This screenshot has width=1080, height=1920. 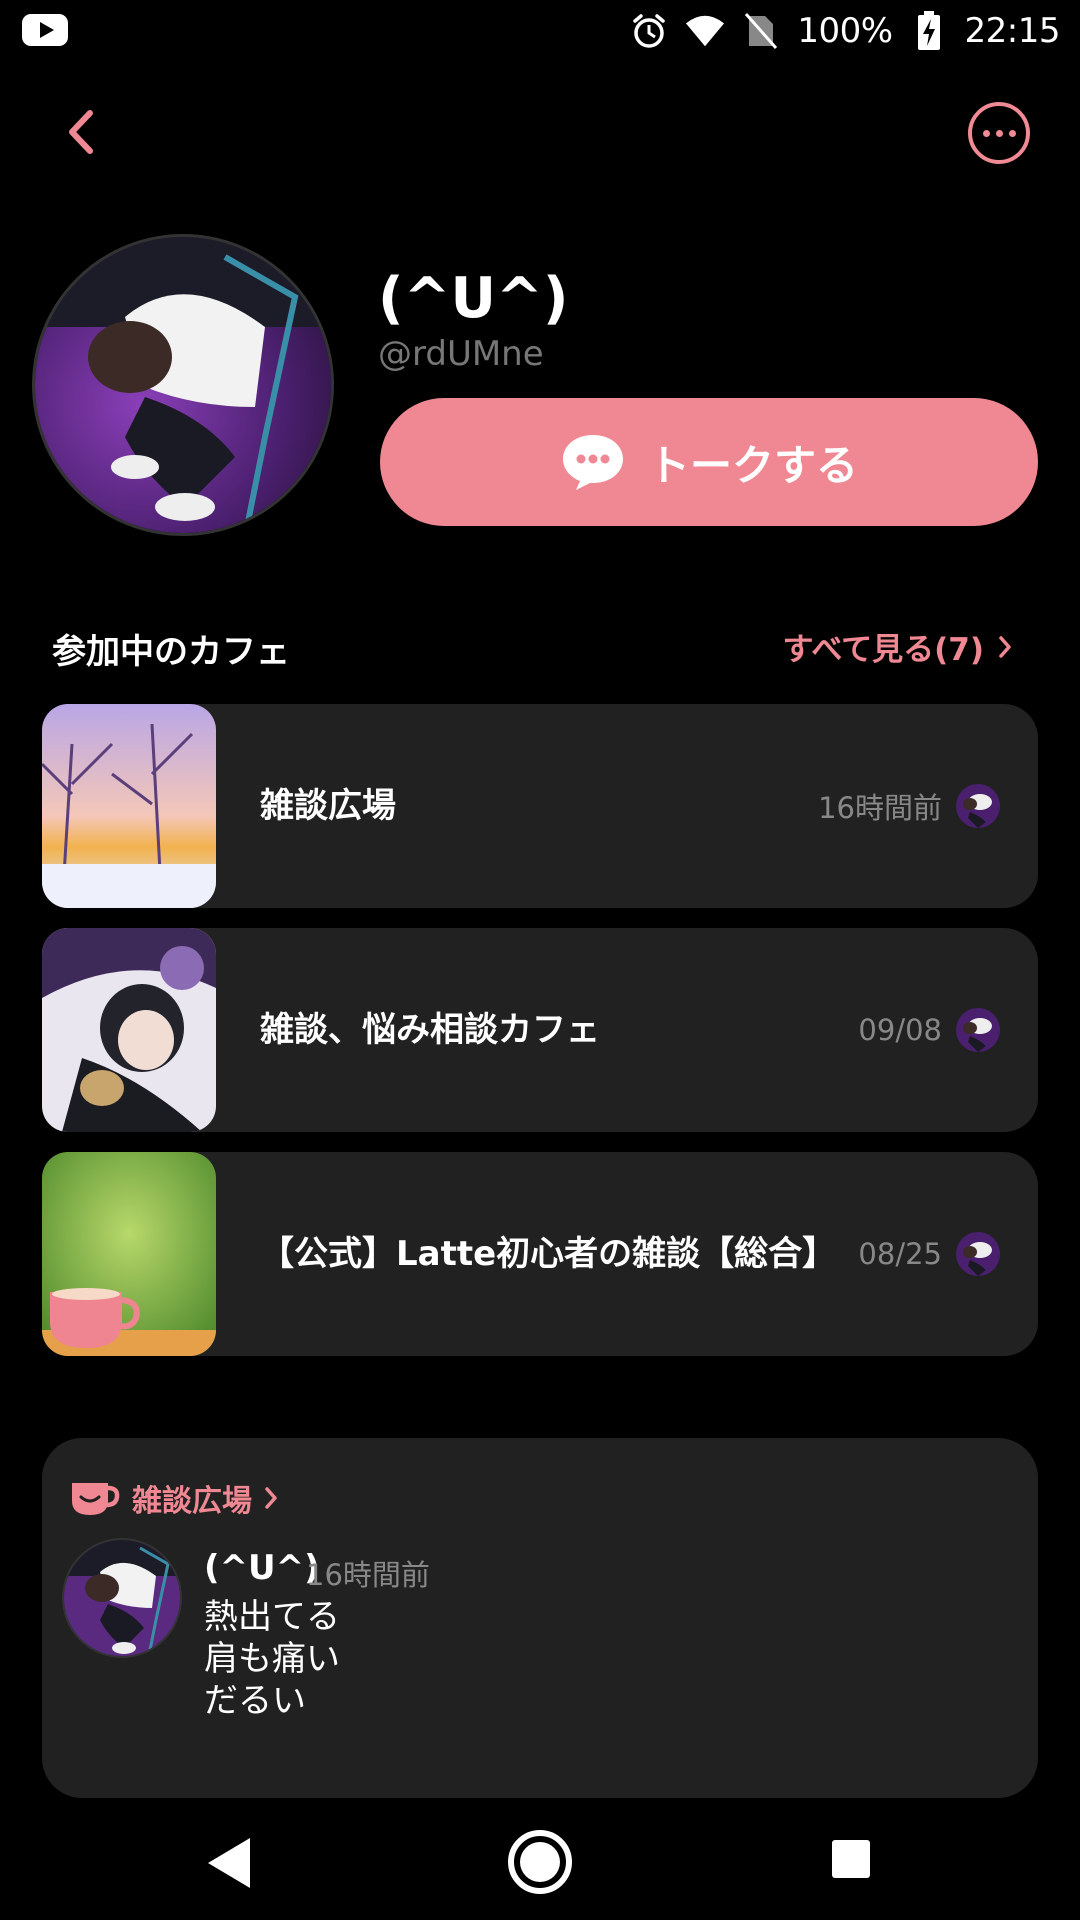 I want to click on talk-button: トークする, so click(x=709, y=462).